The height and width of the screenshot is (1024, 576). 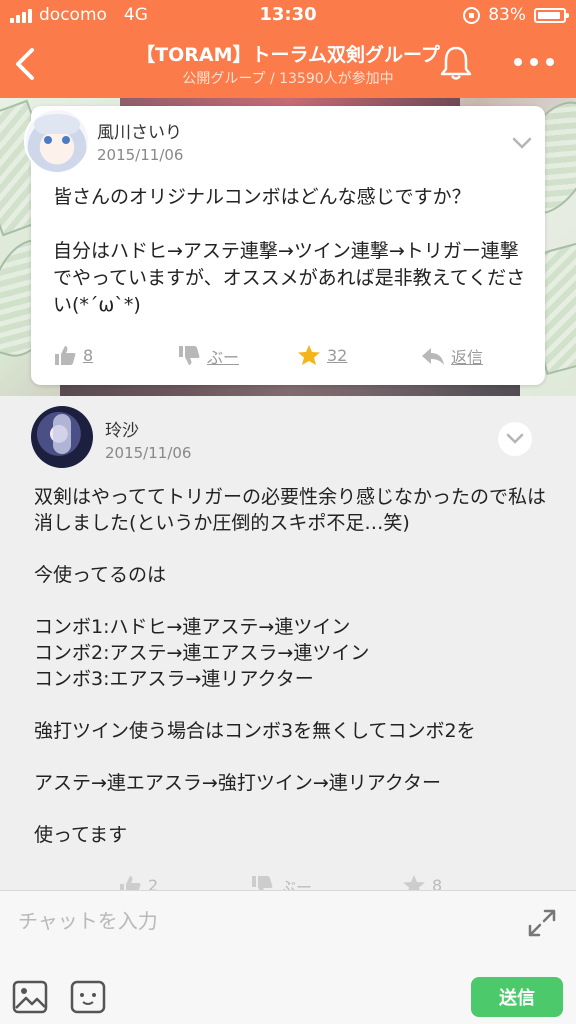 What do you see at coordinates (551, 15) in the screenshot?
I see `battery-icon` at bounding box center [551, 15].